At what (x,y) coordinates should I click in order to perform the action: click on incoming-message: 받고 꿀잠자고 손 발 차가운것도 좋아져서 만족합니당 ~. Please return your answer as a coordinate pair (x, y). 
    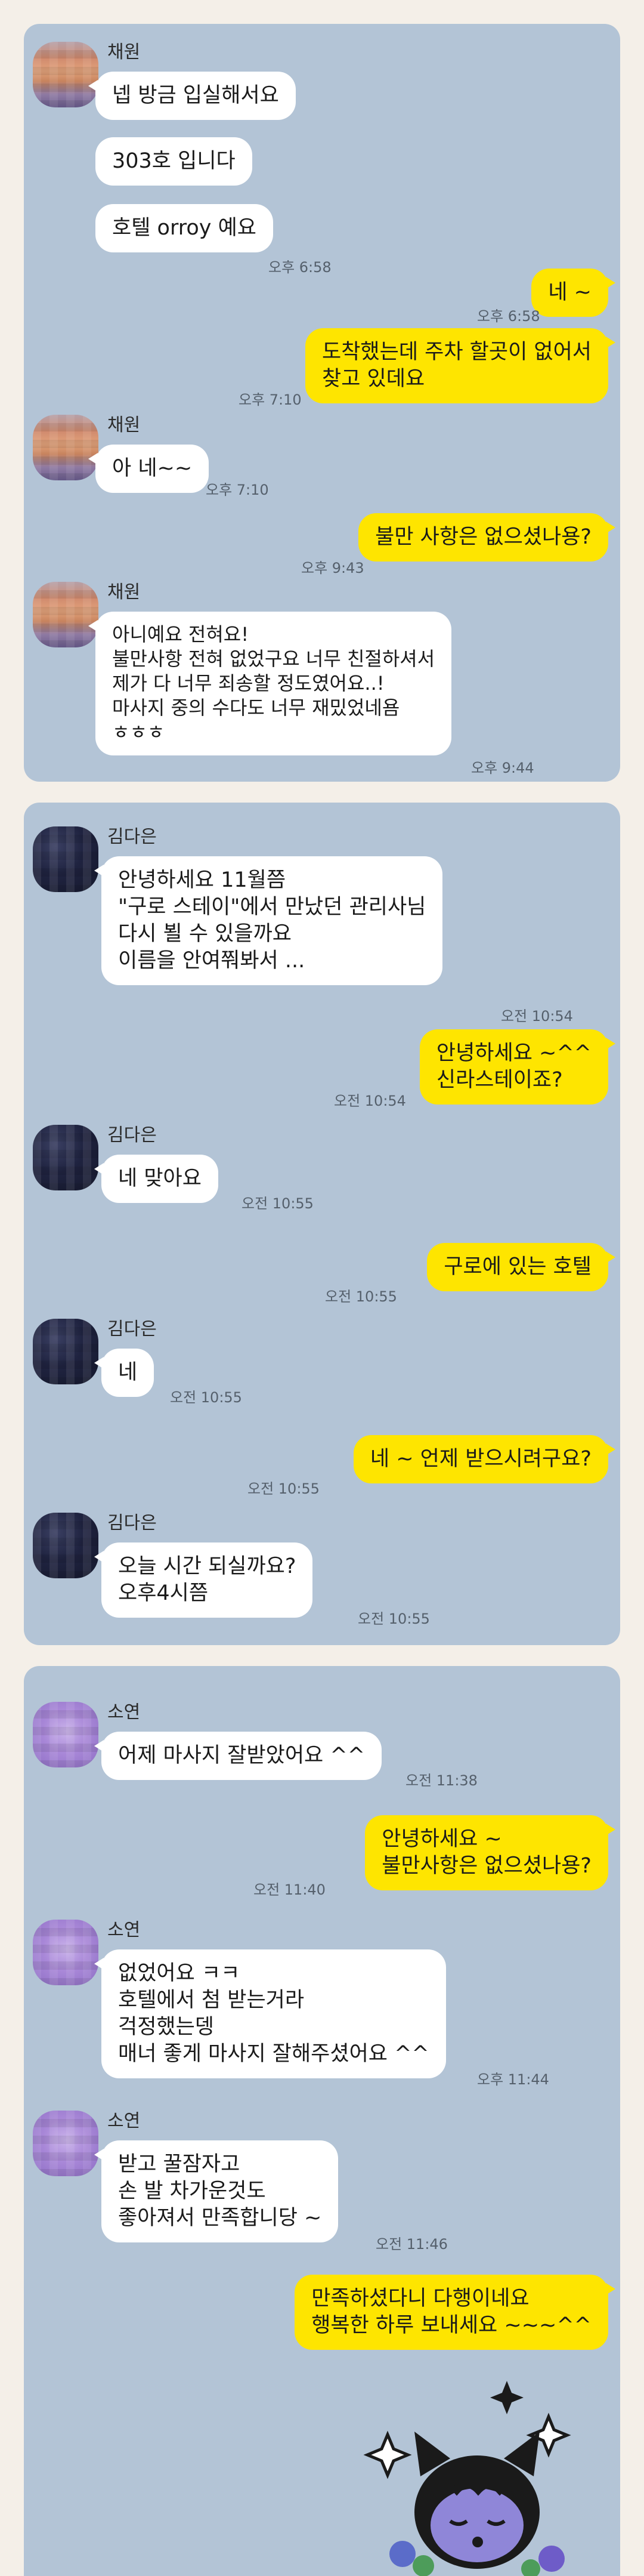
    Looking at the image, I should click on (217, 2191).